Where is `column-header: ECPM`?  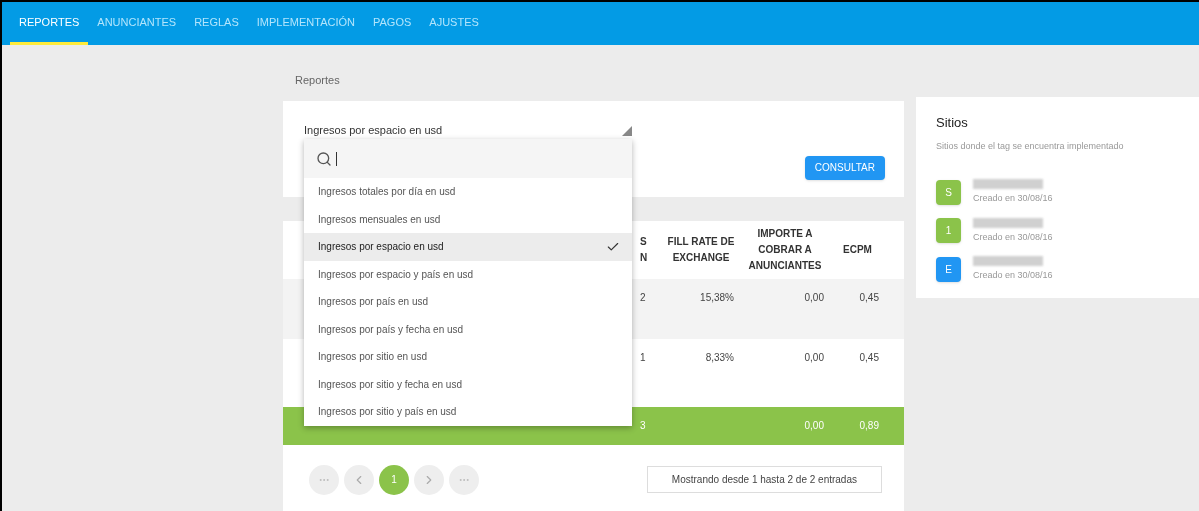 column-header: ECPM is located at coordinates (857, 249).